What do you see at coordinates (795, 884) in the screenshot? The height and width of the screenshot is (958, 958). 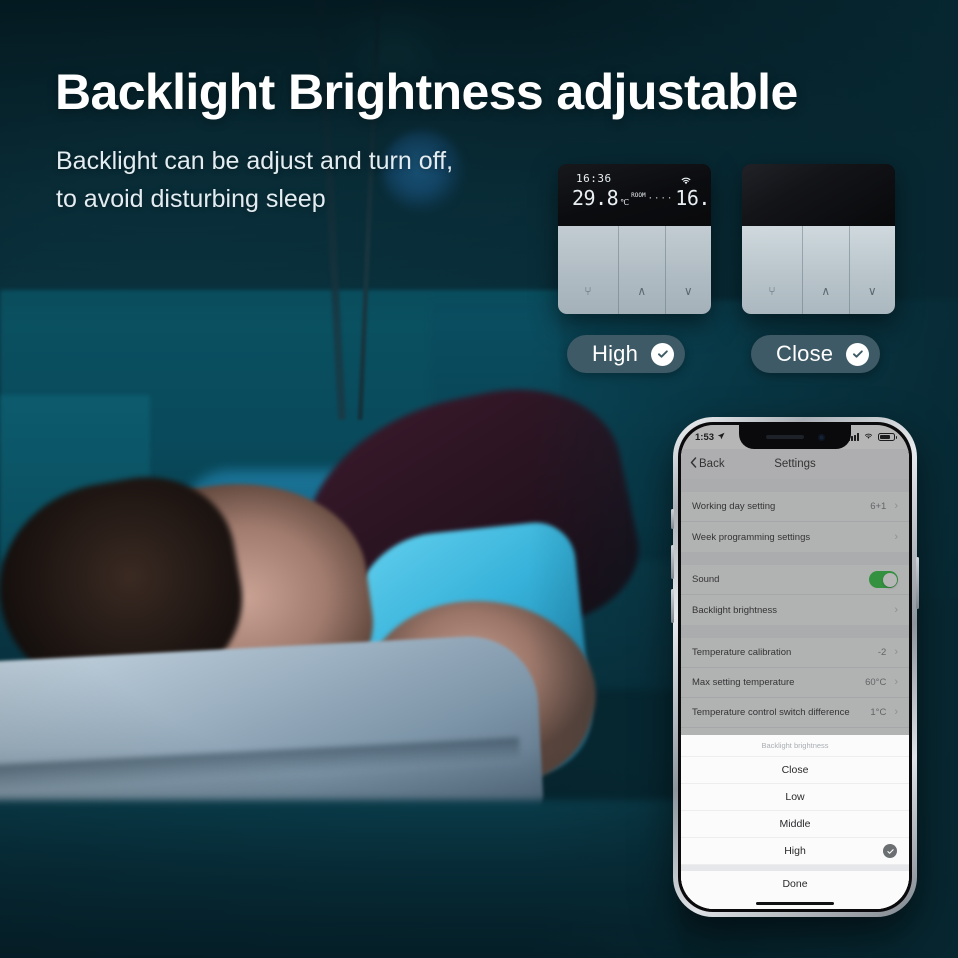 I see `action-sheet-done-button: Done` at bounding box center [795, 884].